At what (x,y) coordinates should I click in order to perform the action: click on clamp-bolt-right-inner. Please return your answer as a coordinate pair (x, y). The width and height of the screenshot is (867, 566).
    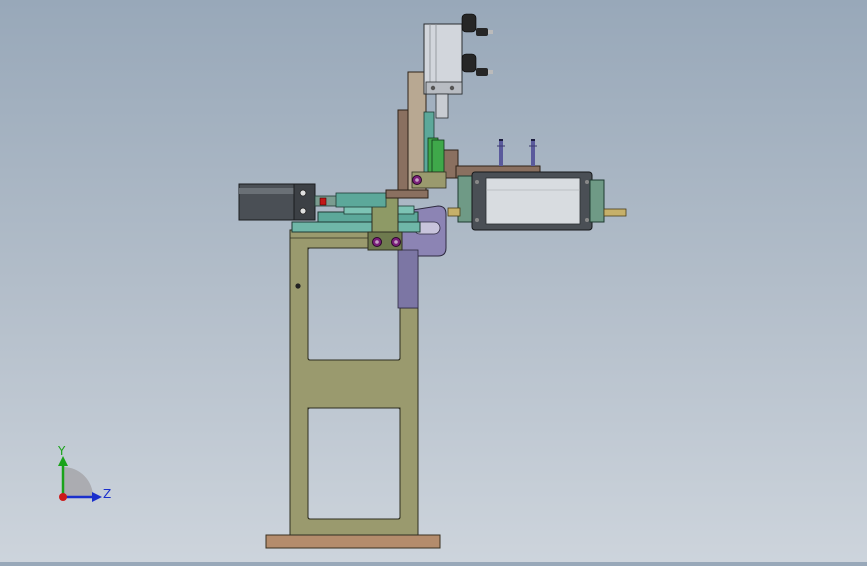
    Looking at the image, I should click on (396, 242).